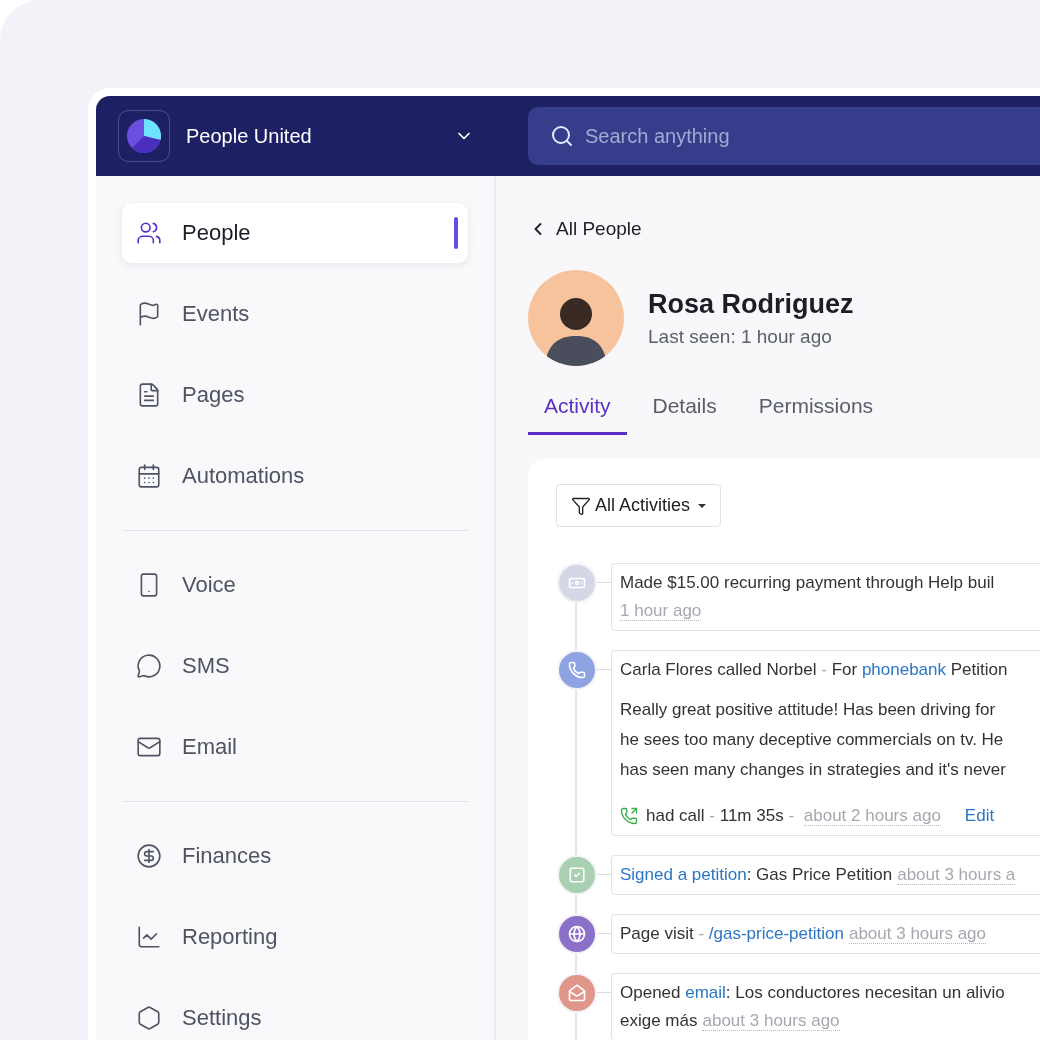  What do you see at coordinates (818, 875) in the screenshot?
I see `activity-text: Signed a petition: Gas Price Petition about 3 hours a` at bounding box center [818, 875].